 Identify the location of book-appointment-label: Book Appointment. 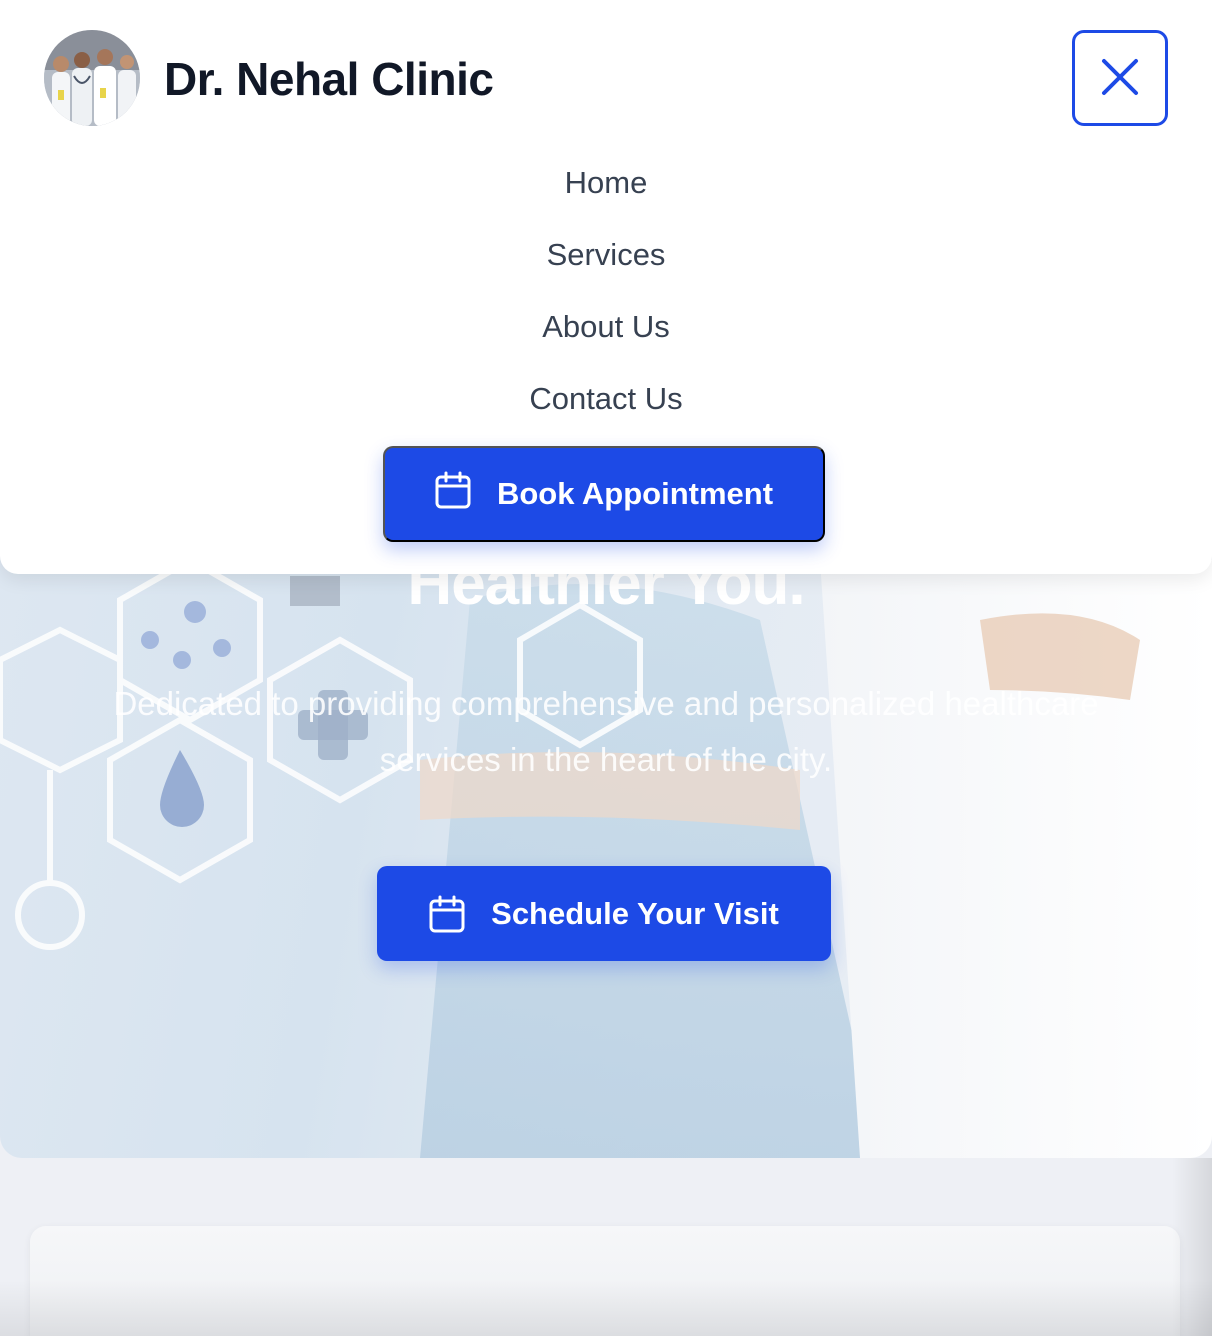
(635, 493).